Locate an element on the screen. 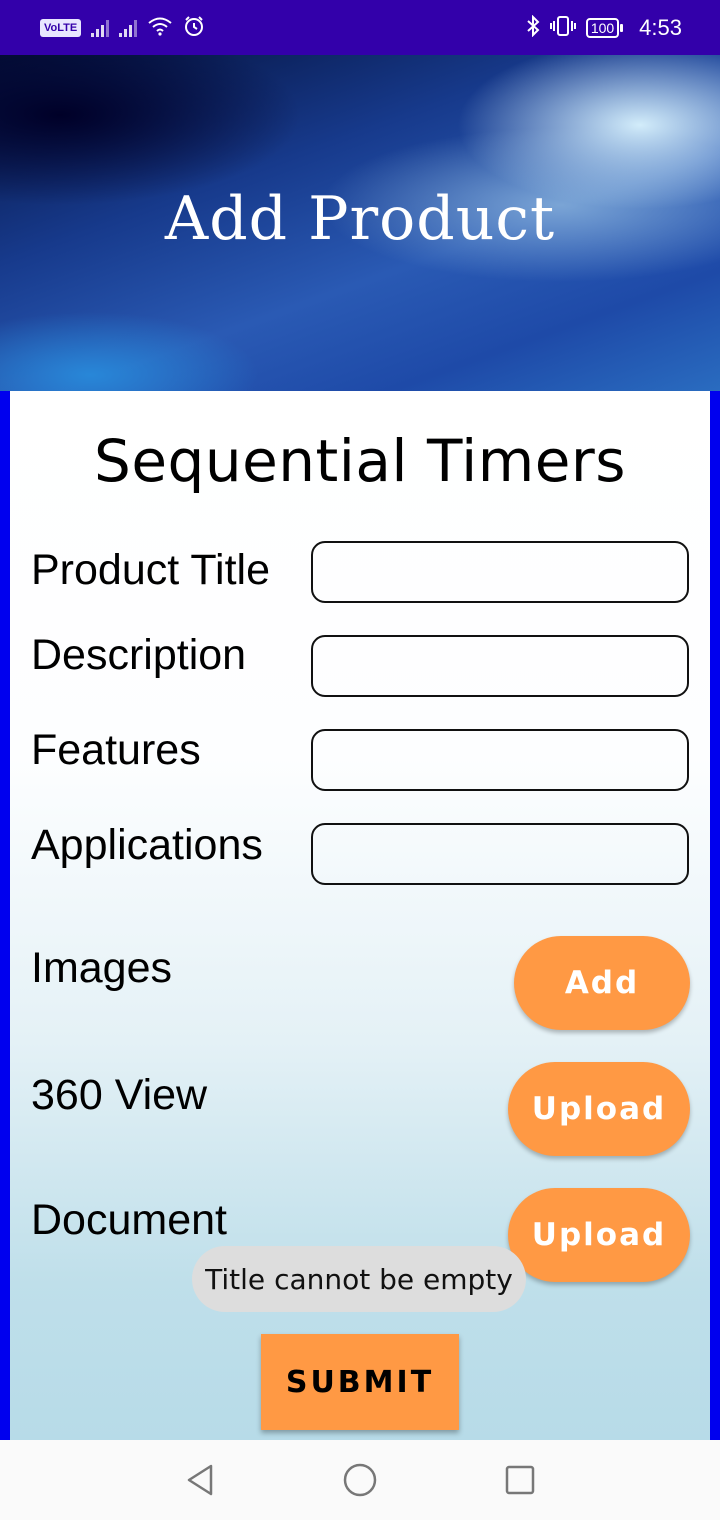  upload-360-button: Upload is located at coordinates (599, 1109).